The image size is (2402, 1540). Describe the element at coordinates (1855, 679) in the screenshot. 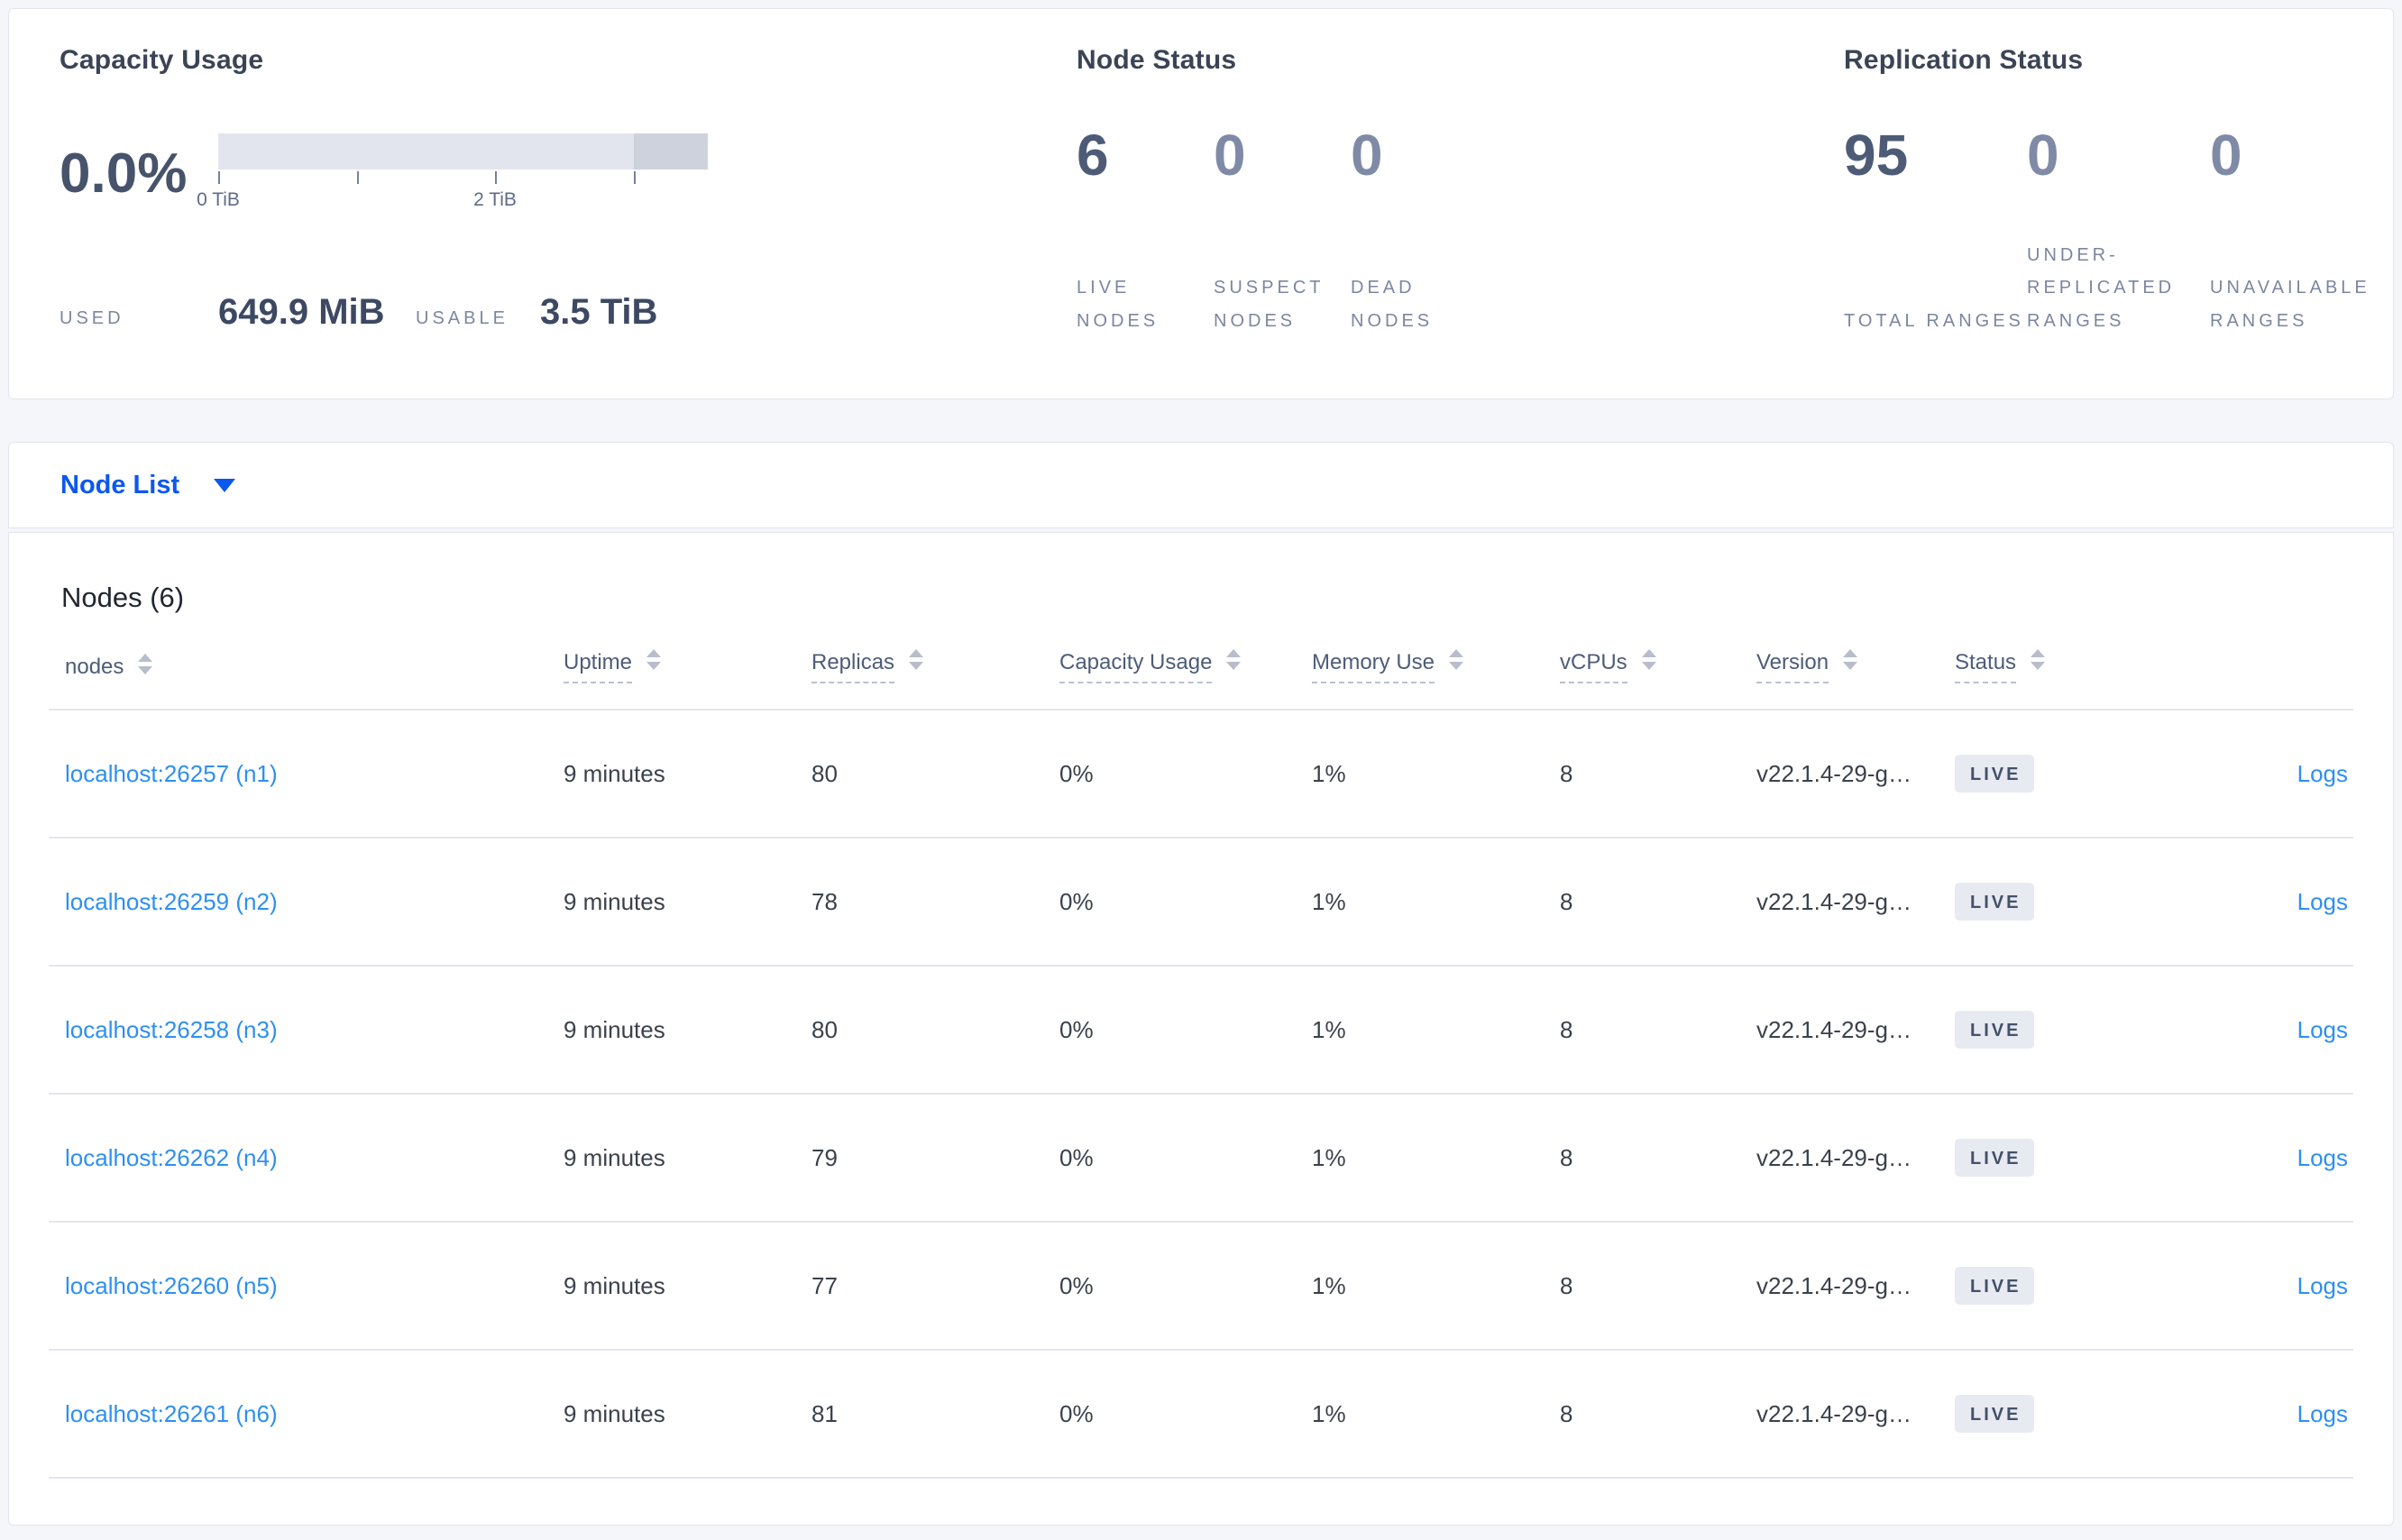

I see `column-header-version: Version` at that location.